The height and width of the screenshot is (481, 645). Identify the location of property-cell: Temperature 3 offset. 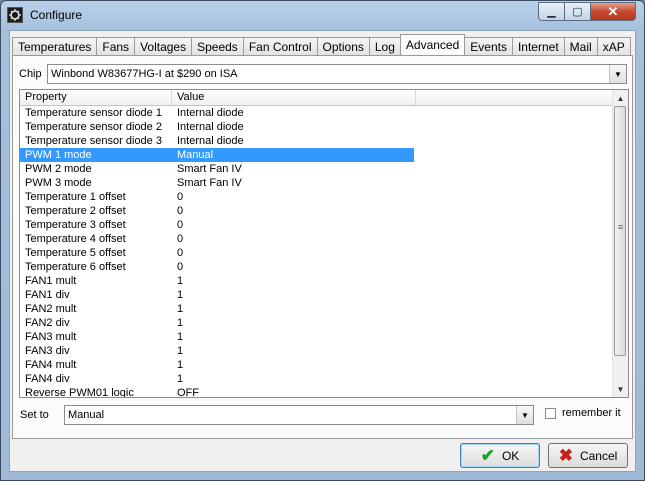
(75, 225).